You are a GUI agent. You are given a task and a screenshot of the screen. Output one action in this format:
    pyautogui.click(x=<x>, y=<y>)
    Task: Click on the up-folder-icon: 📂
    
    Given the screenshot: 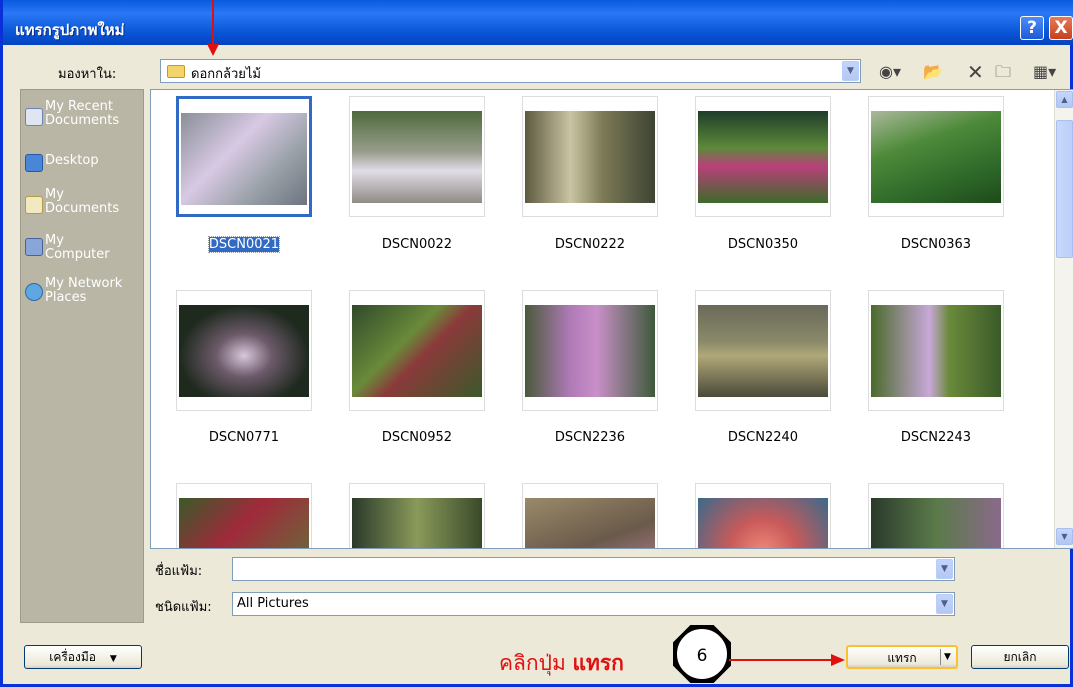 What is the action you would take?
    pyautogui.click(x=933, y=72)
    